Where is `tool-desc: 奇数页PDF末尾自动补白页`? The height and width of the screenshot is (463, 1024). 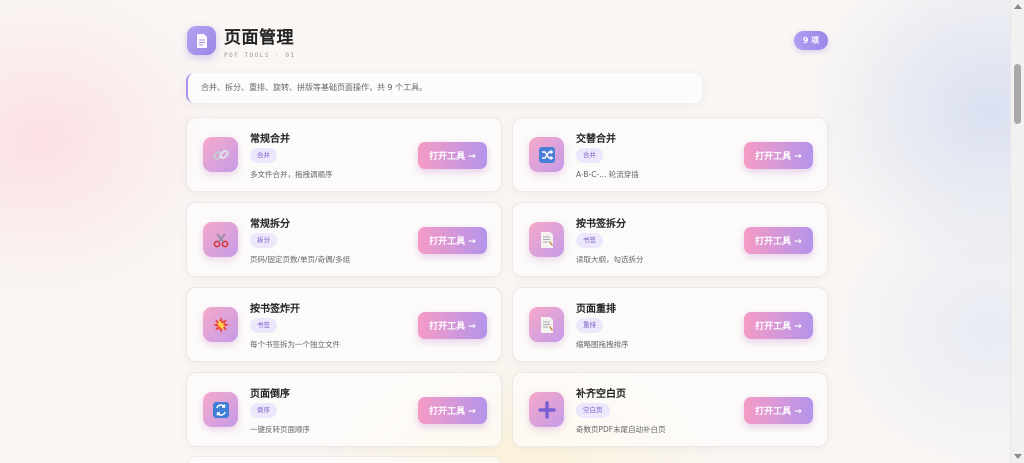
tool-desc: 奇数页PDF末尾自动补白页 is located at coordinates (621, 429).